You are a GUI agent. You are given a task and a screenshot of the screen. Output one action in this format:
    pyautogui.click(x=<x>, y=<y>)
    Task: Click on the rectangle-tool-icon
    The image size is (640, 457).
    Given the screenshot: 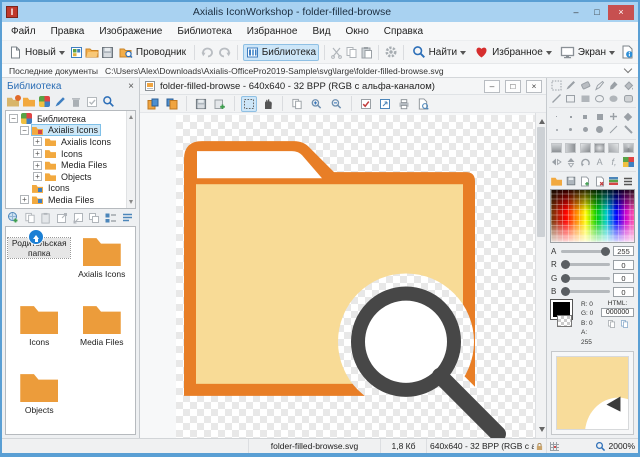 What is the action you would take?
    pyautogui.click(x=570, y=98)
    